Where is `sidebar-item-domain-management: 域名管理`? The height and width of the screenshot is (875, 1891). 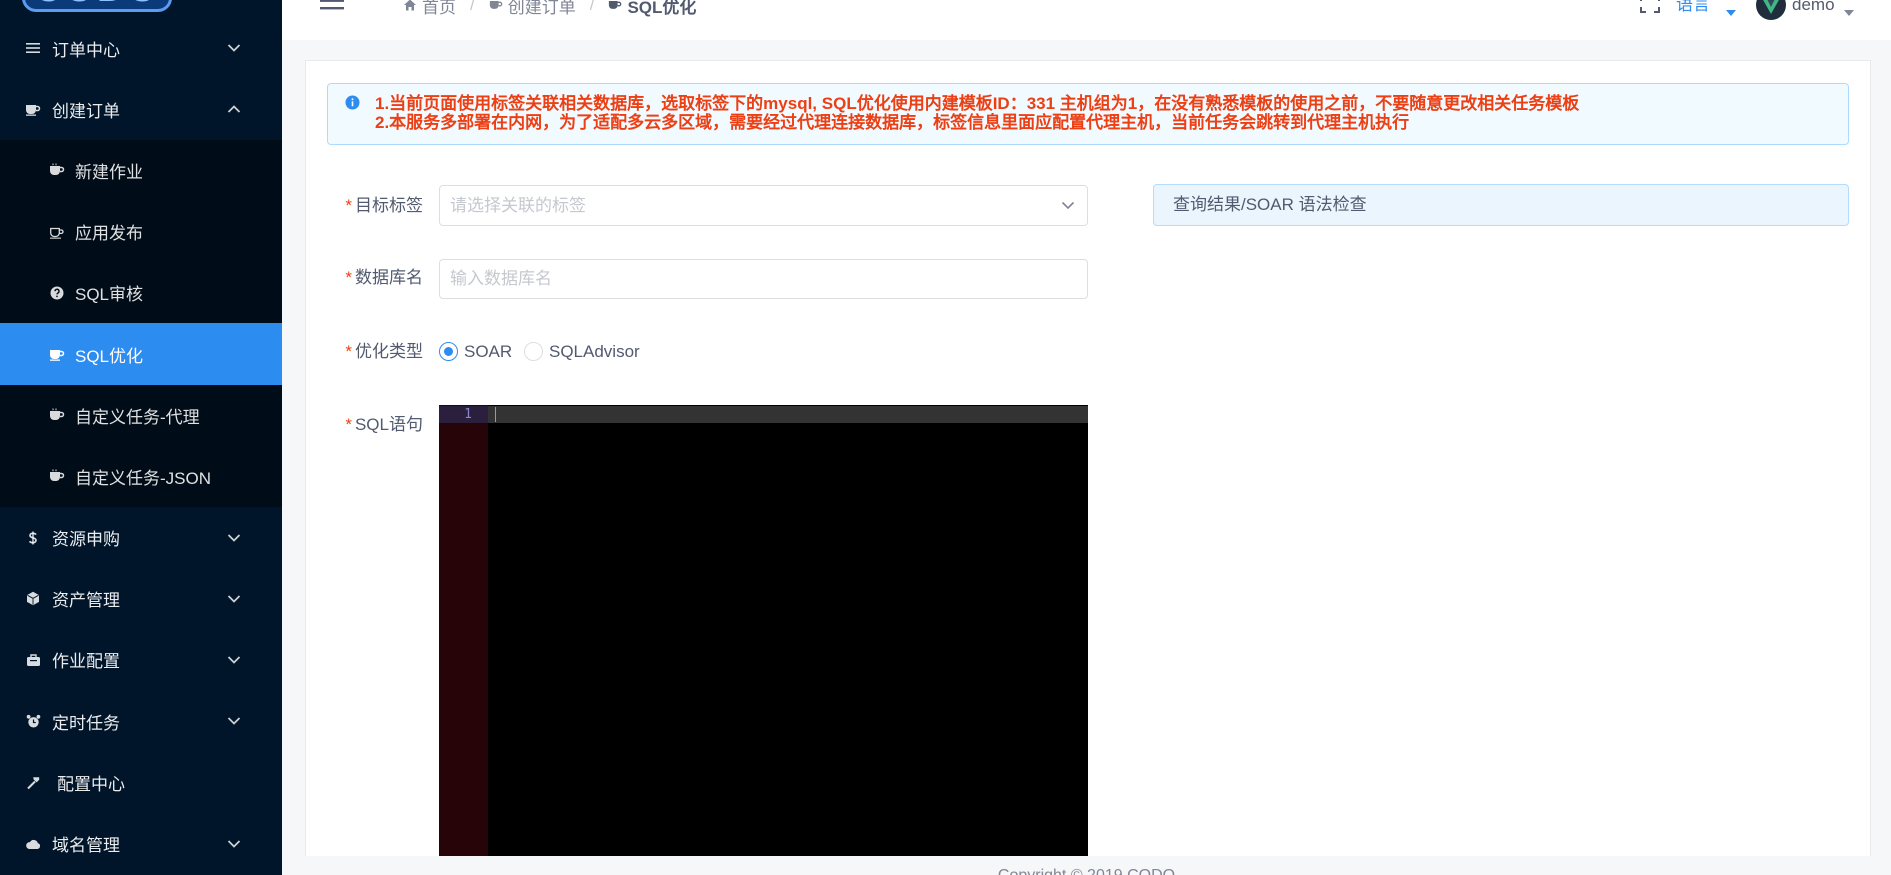
sidebar-item-domain-management: 域名管理 is located at coordinates (141, 843).